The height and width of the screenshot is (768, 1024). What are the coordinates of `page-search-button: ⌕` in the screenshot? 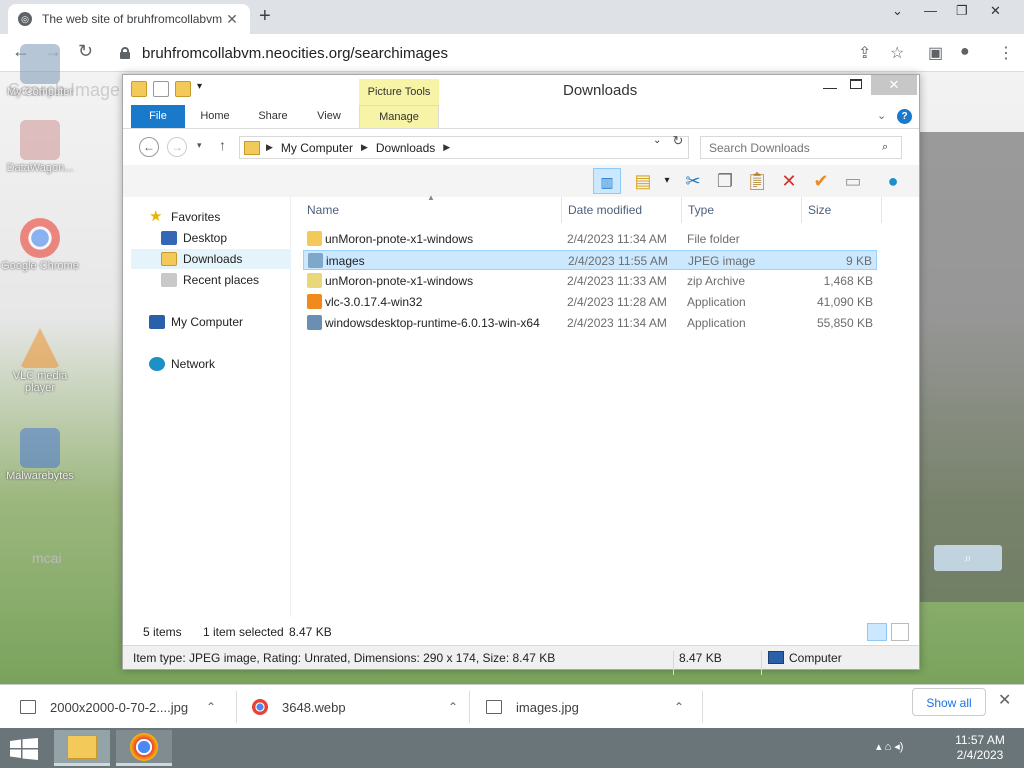 It's located at (968, 558).